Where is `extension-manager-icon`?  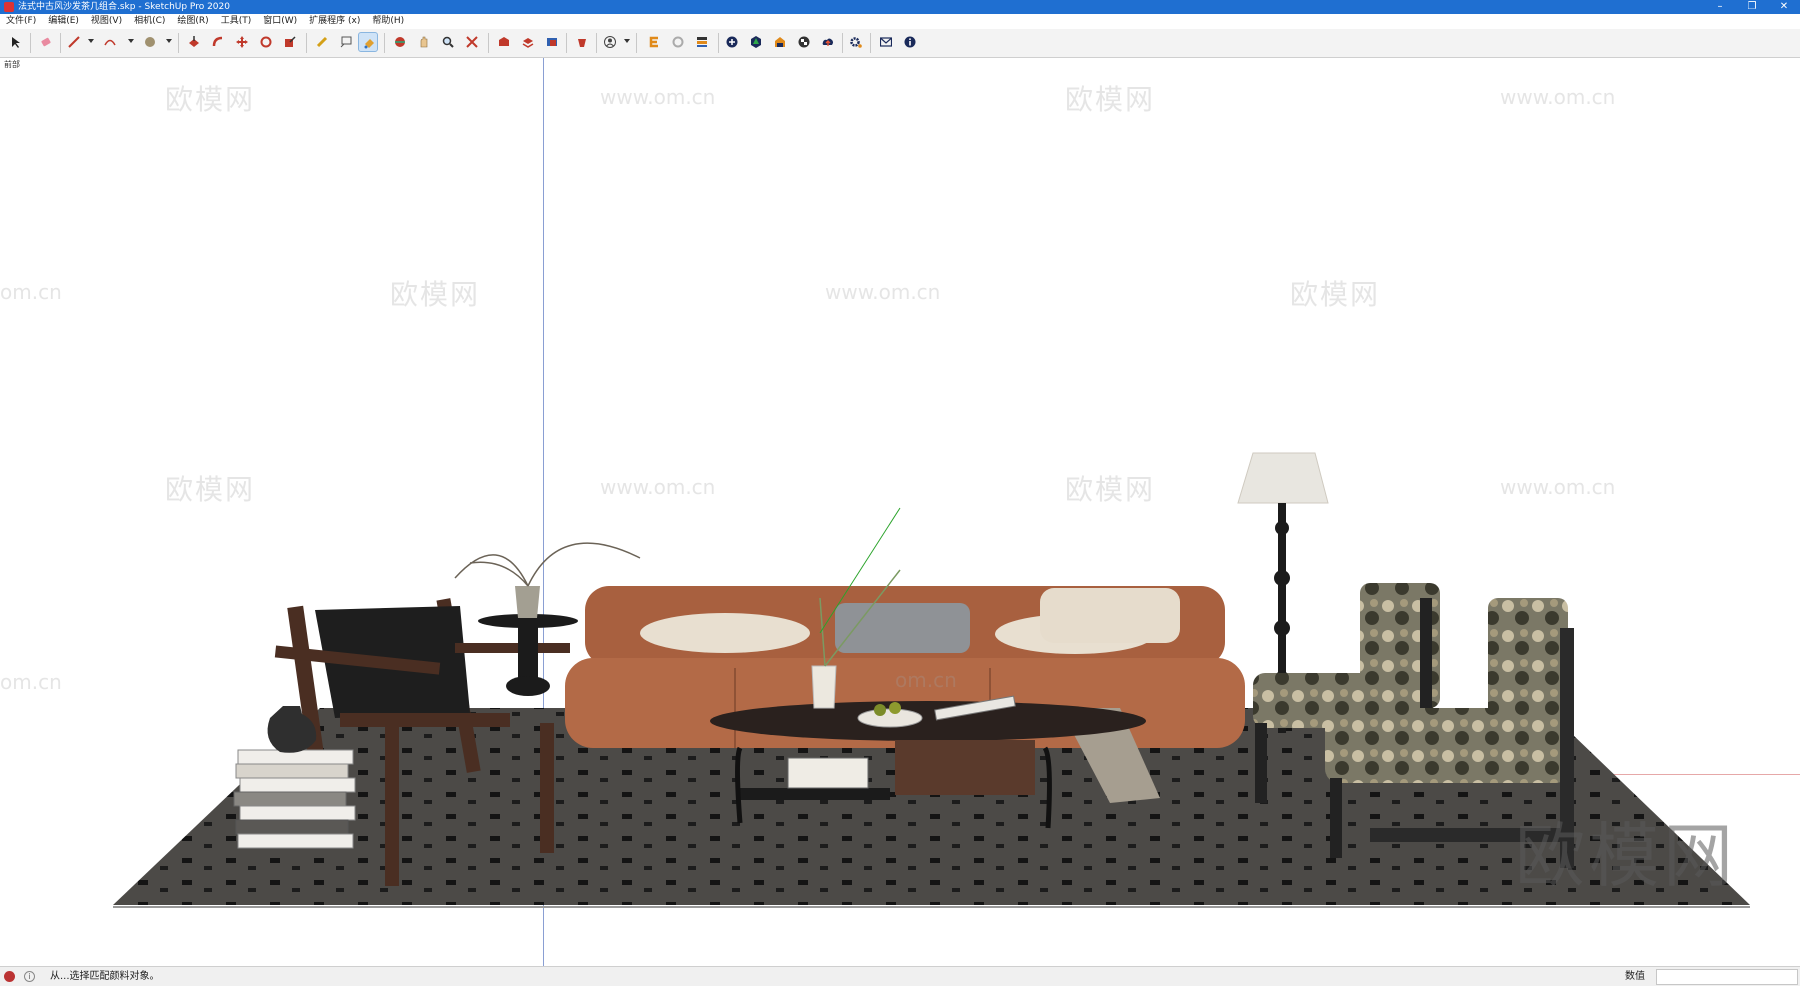
extension-manager-icon is located at coordinates (582, 42).